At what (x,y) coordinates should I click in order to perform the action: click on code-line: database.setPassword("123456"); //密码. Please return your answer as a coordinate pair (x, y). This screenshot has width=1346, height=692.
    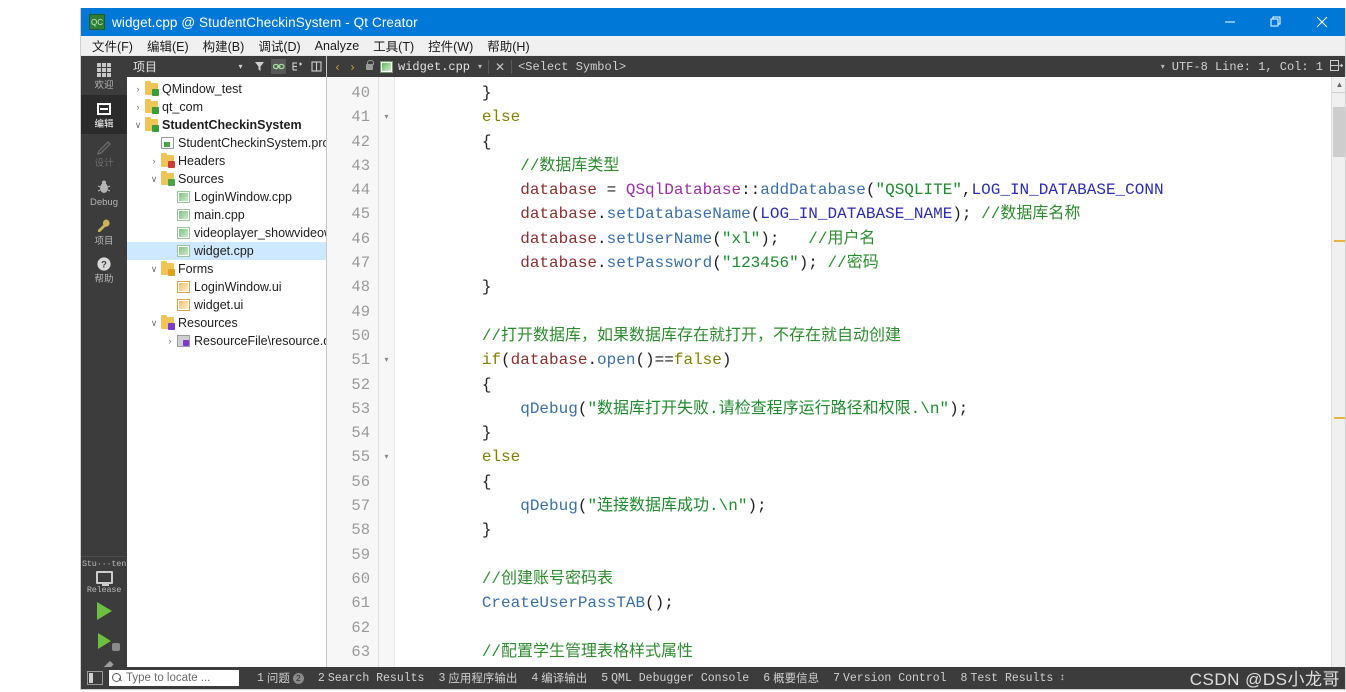
    Looking at the image, I should click on (868, 263).